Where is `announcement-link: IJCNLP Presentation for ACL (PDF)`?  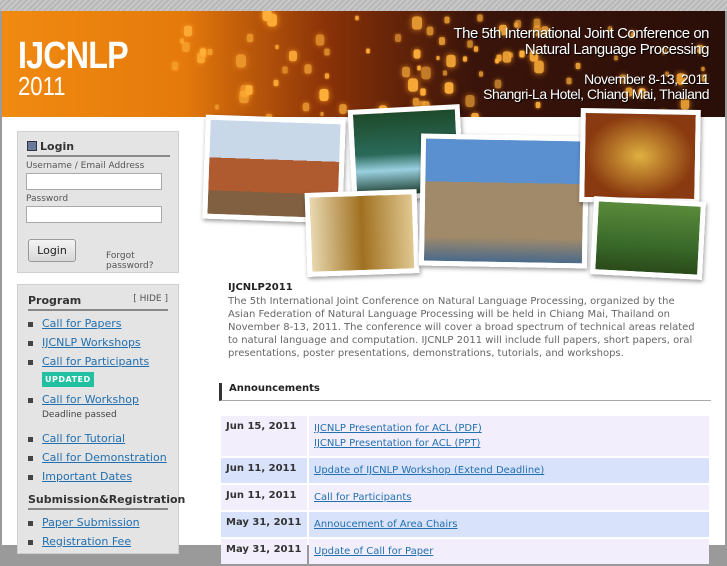 announcement-link: IJCNLP Presentation for ACL (PDF) is located at coordinates (509, 428).